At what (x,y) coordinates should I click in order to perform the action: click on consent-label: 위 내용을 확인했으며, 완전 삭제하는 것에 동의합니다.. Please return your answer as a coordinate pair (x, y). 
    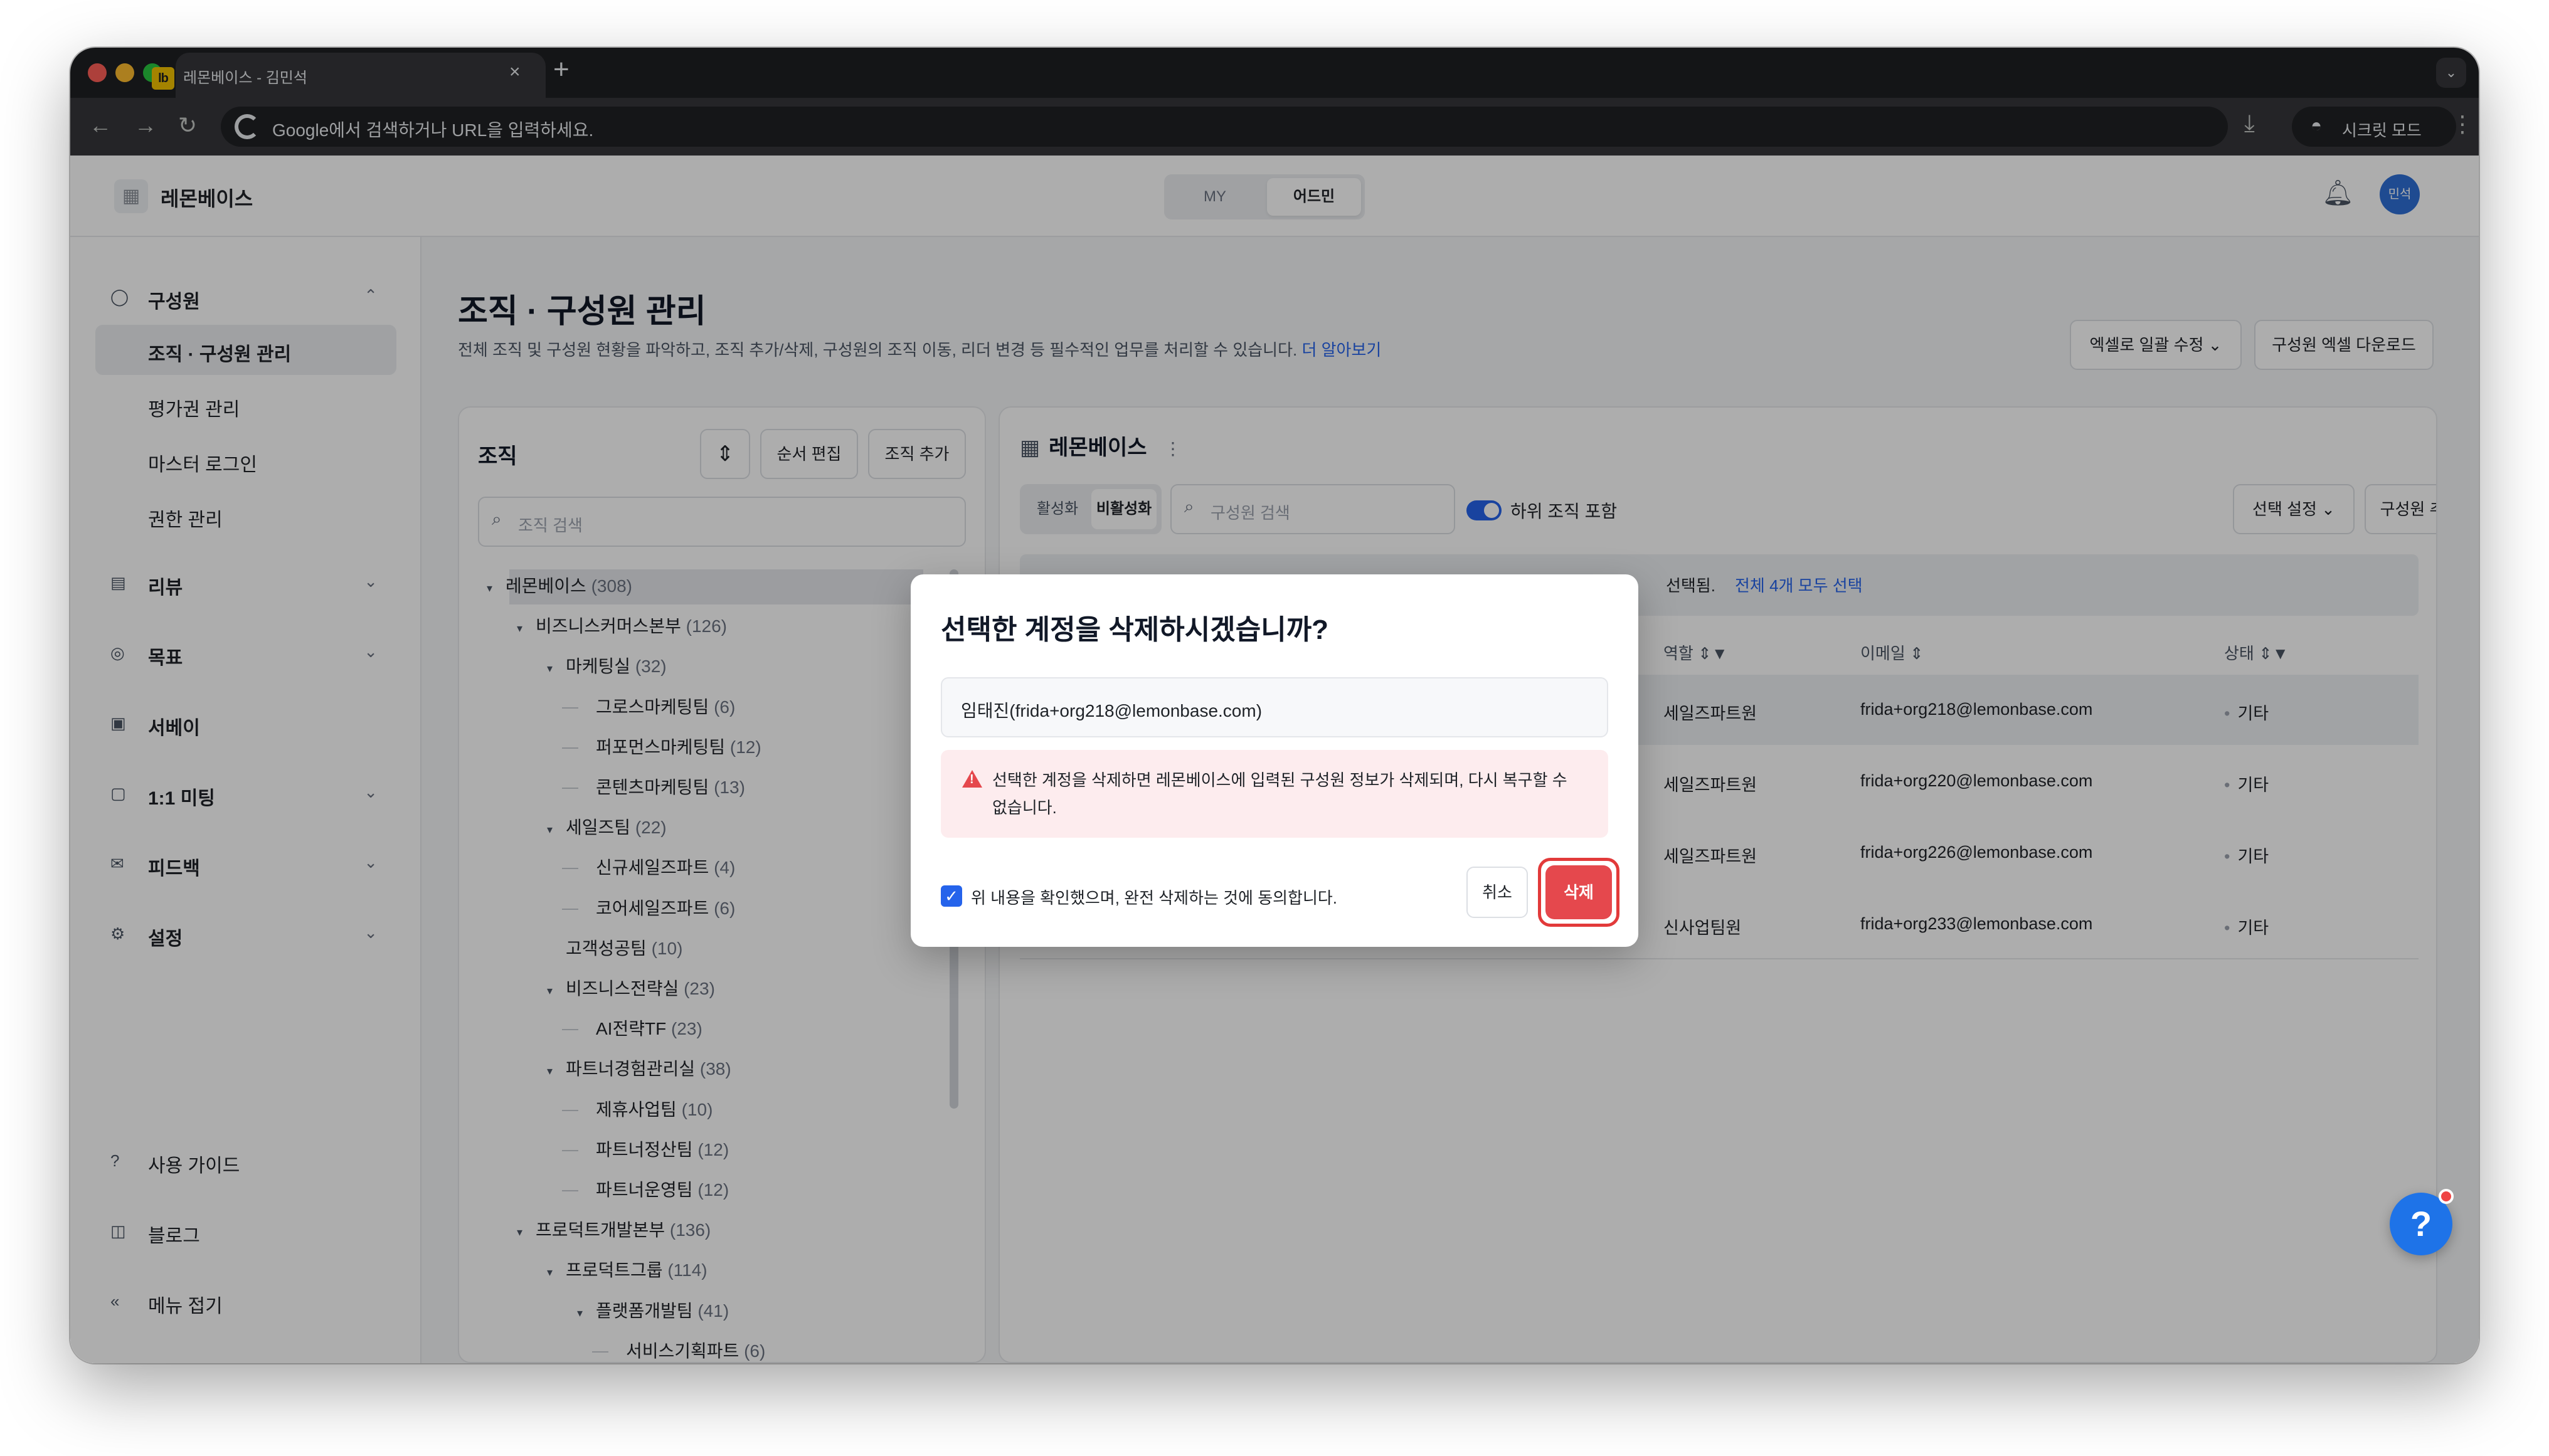
    Looking at the image, I should click on (1154, 897).